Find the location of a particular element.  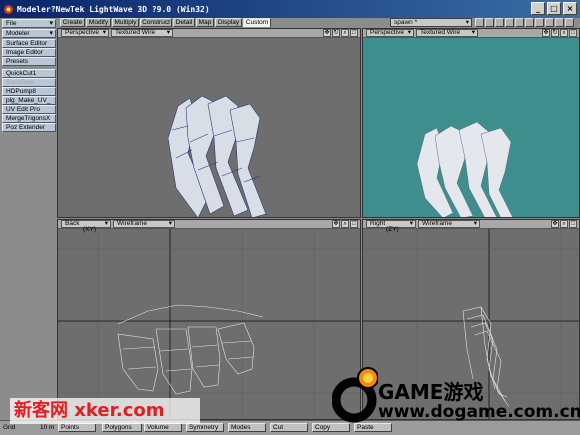

maximize-button: □ is located at coordinates (554, 8).